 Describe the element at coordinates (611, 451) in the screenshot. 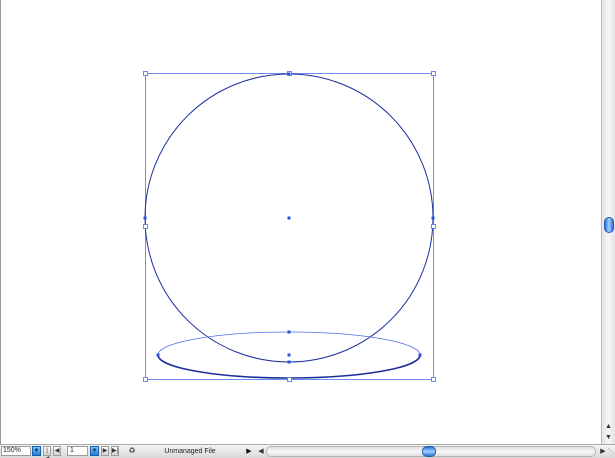

I see `window-resize-grip-icon: ⋱` at that location.